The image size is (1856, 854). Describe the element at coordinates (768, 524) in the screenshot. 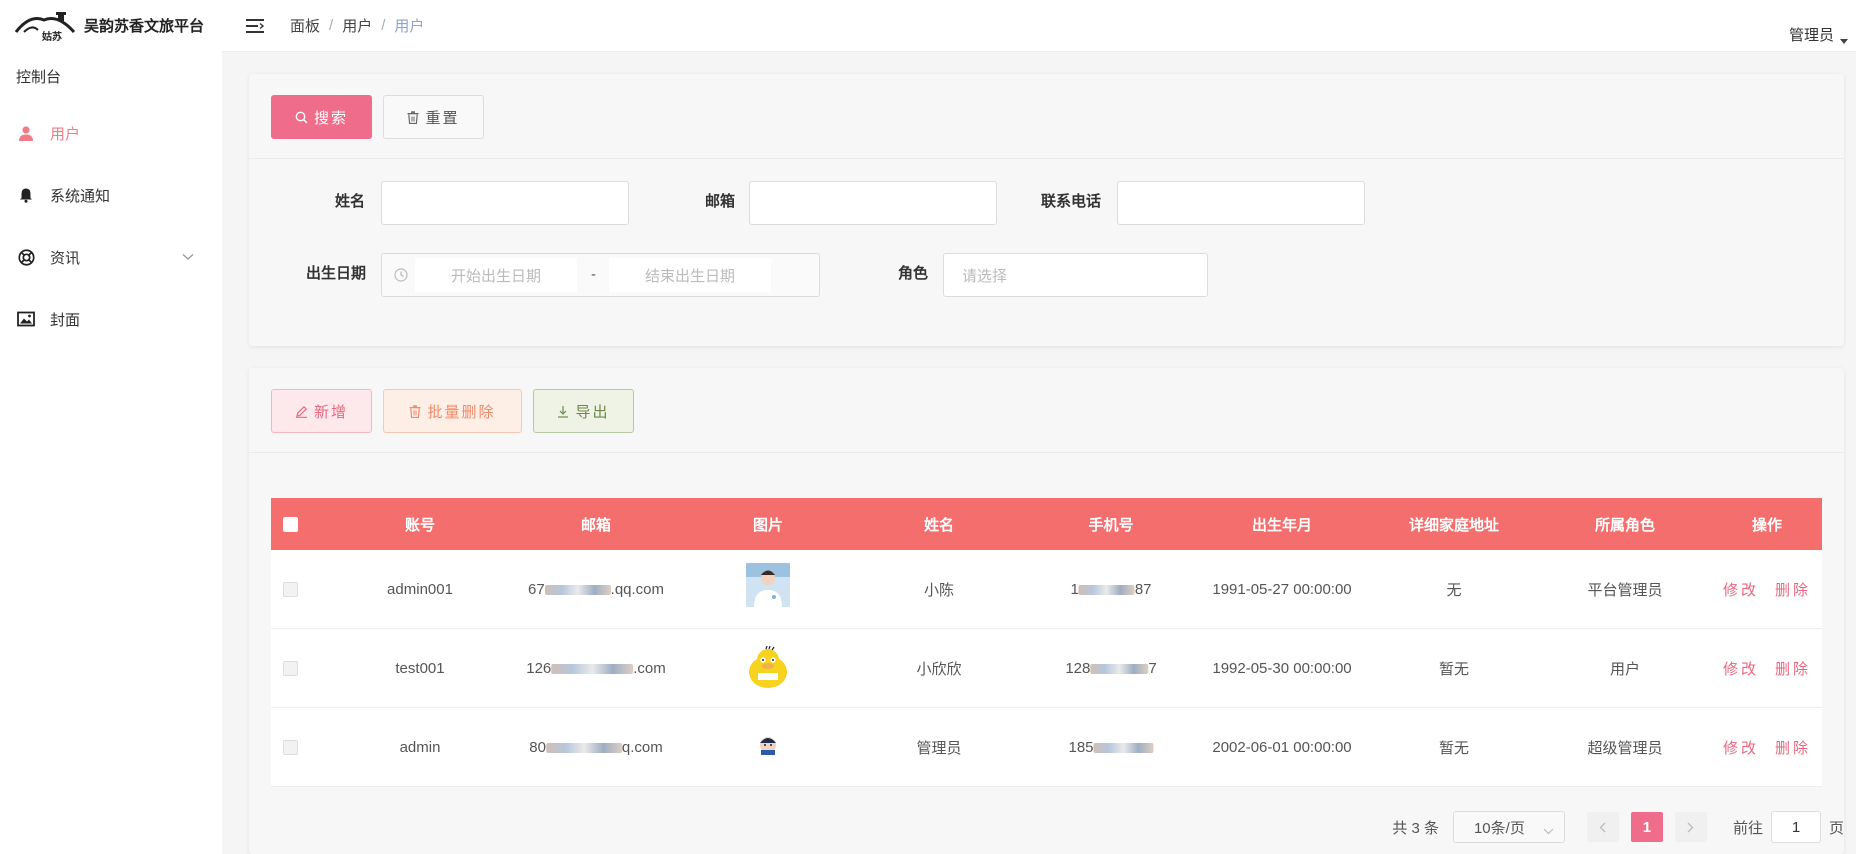

I see `column-header-image: 图片` at that location.